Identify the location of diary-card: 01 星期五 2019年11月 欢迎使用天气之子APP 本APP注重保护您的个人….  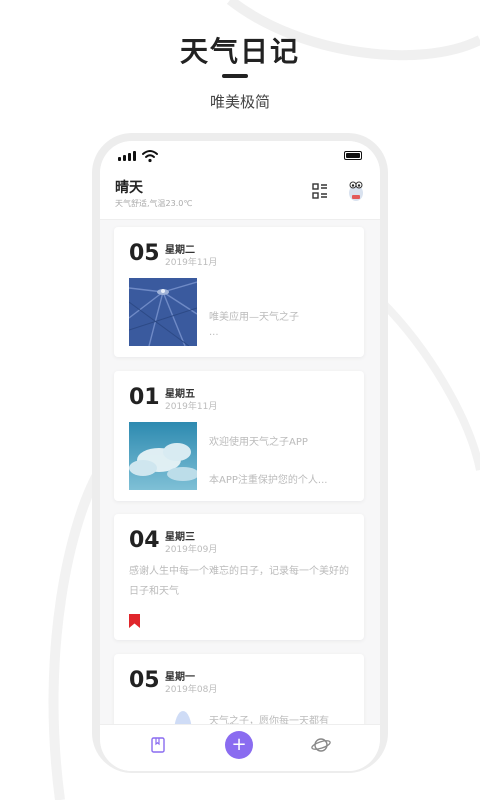
(239, 436).